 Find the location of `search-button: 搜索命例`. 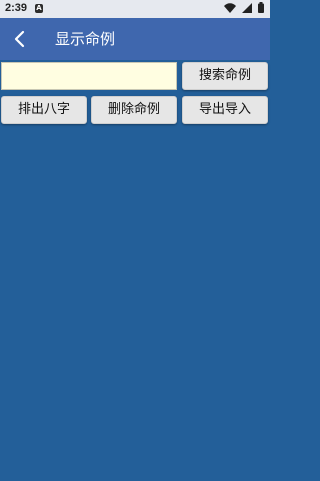

search-button: 搜索命例 is located at coordinates (225, 76).